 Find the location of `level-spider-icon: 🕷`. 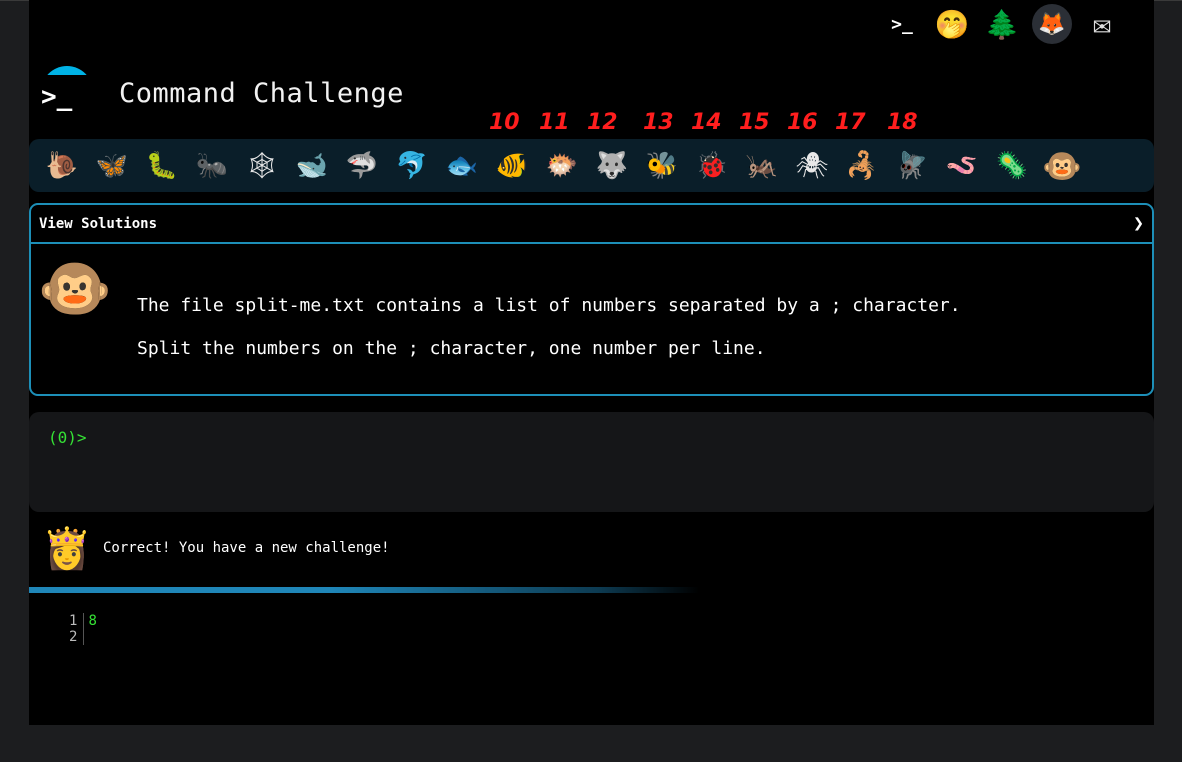

level-spider-icon: 🕷 is located at coordinates (812, 166).